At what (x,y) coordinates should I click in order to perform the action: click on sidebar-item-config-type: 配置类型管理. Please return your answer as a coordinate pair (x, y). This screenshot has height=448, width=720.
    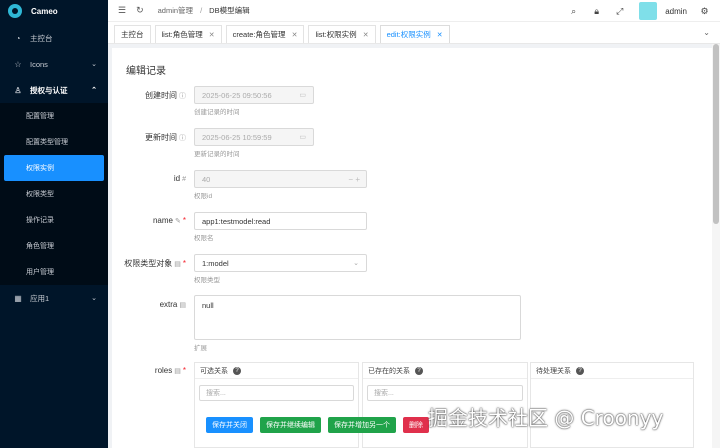
    Looking at the image, I should click on (54, 142).